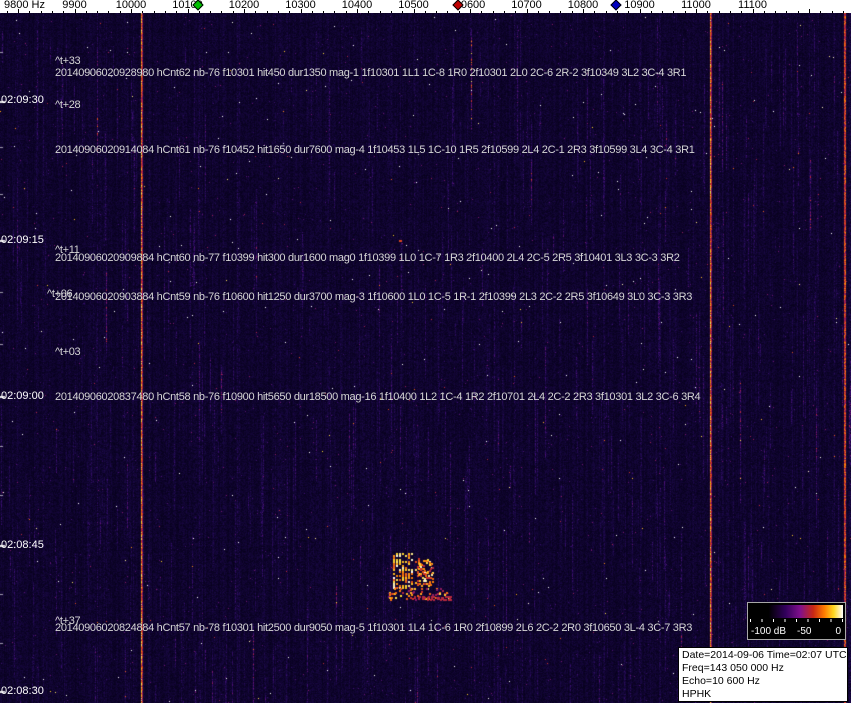  I want to click on colorbar-label-max: 0, so click(838, 631).